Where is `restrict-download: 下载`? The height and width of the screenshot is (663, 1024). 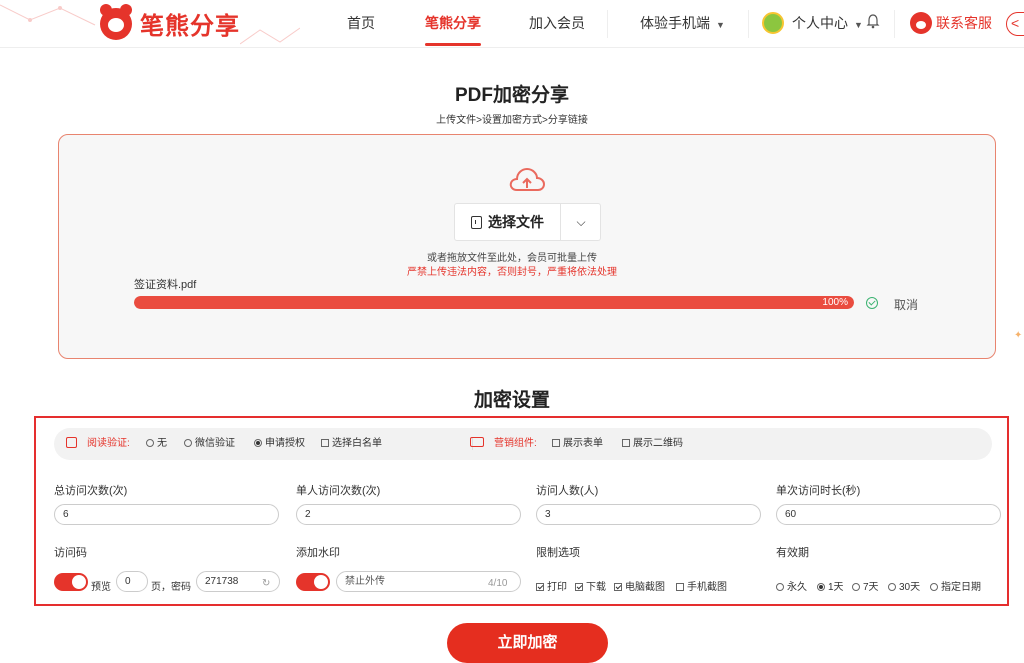 restrict-download: 下载 is located at coordinates (590, 585).